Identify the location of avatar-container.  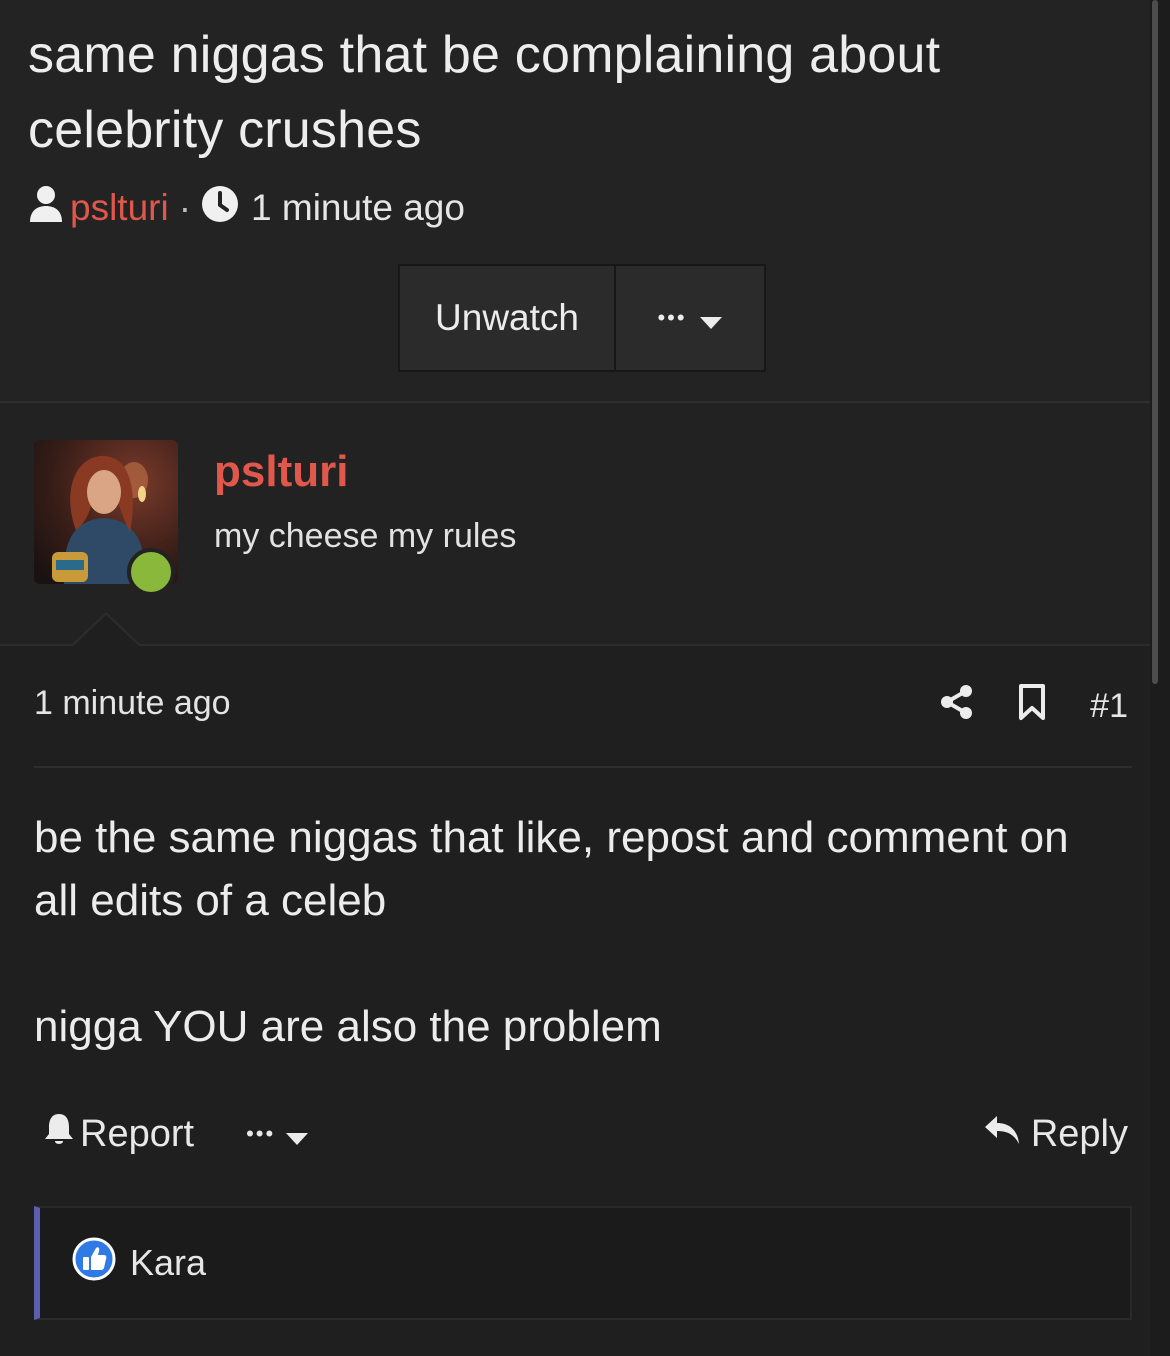
(106, 518).